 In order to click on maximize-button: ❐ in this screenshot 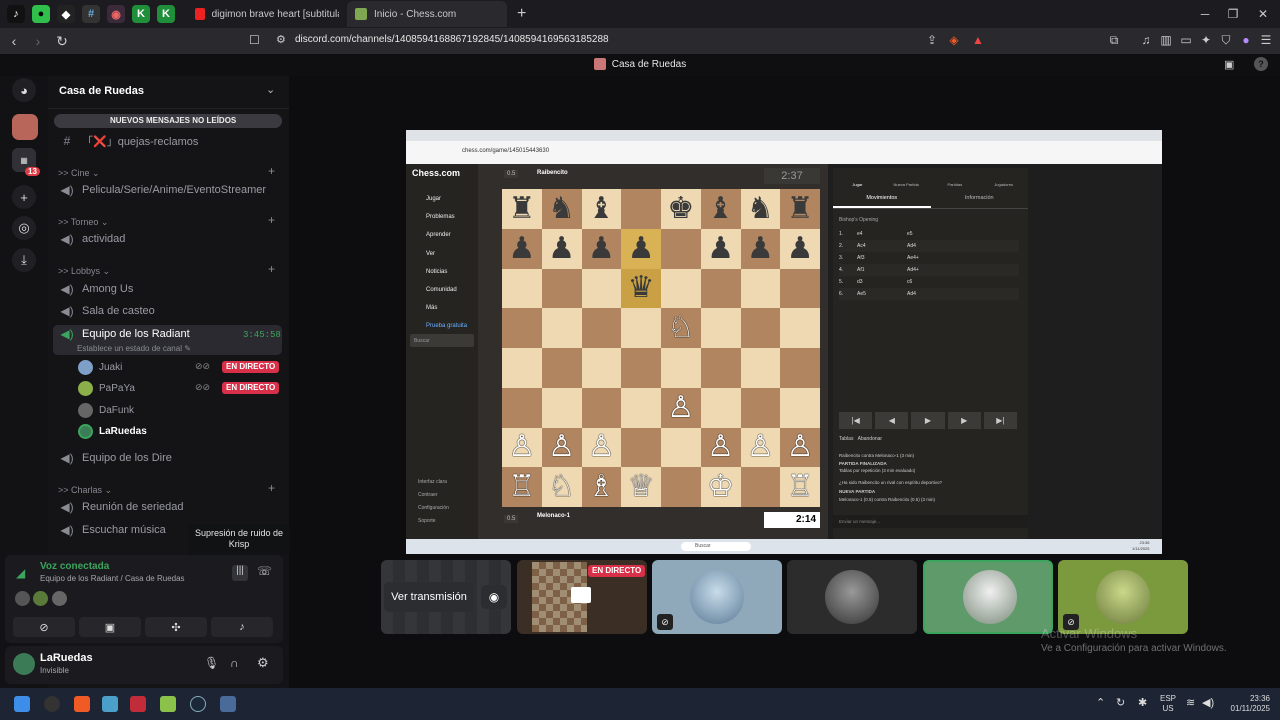, I will do `click(1233, 14)`.